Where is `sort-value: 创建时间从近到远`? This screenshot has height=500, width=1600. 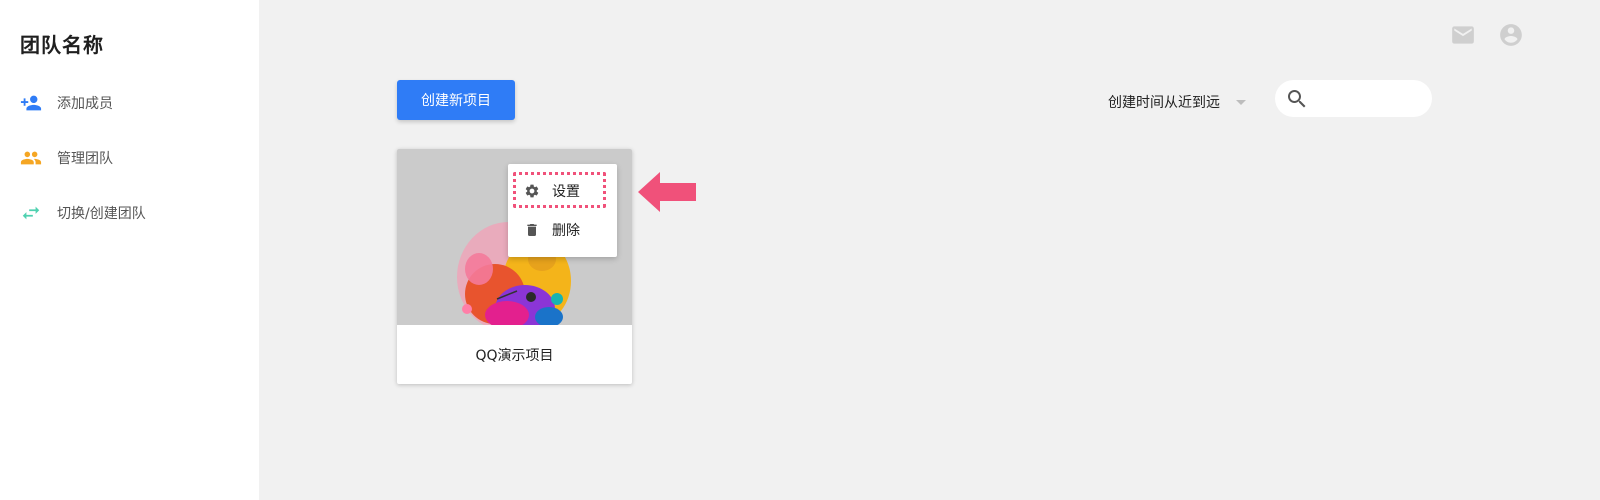 sort-value: 创建时间从近到远 is located at coordinates (1164, 103).